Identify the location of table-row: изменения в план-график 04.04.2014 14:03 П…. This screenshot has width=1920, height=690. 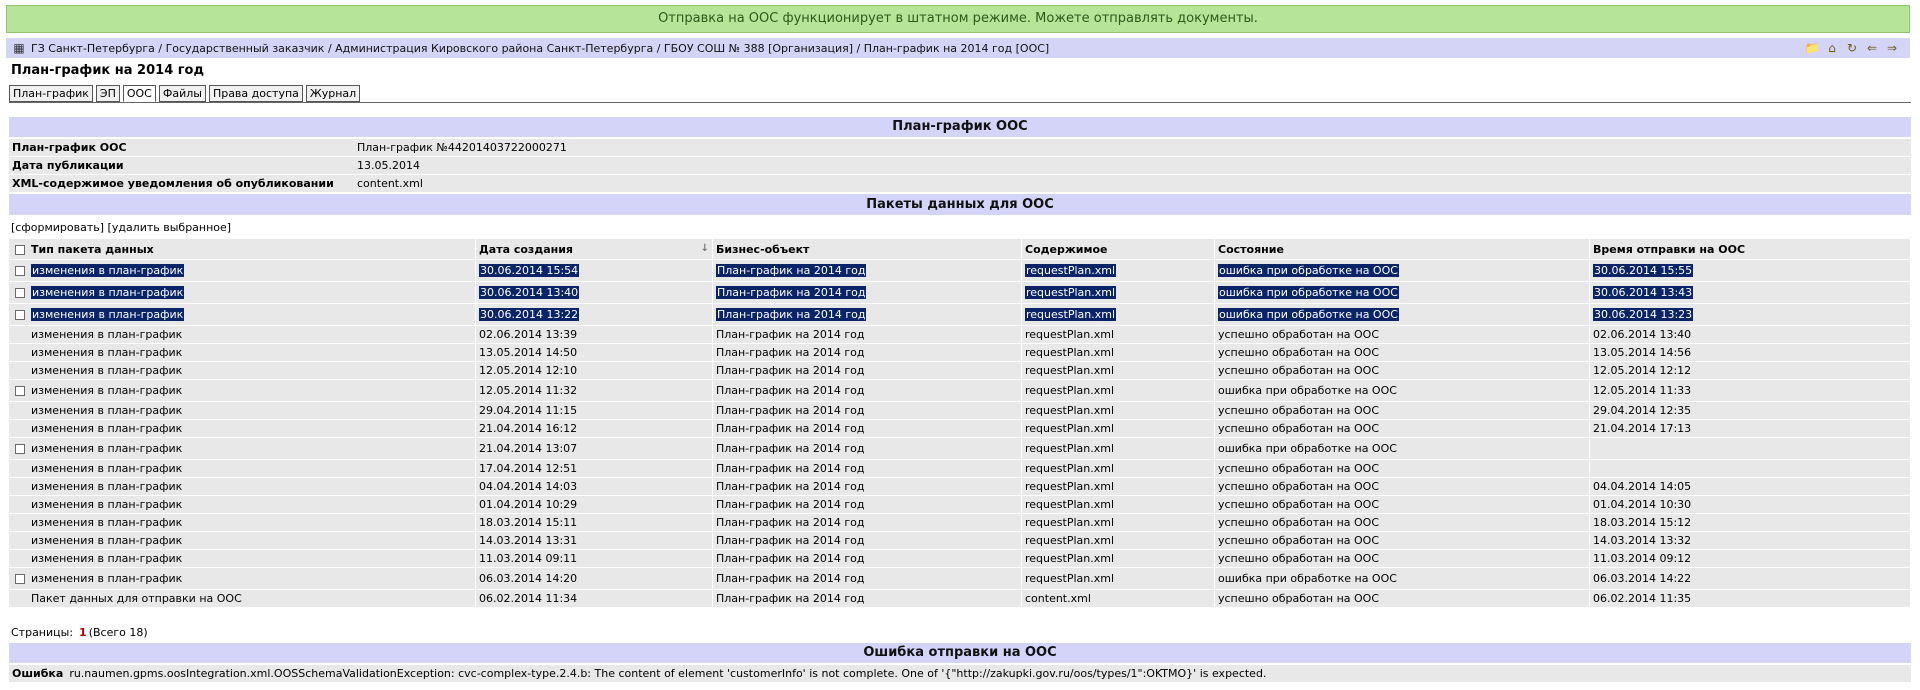
(960, 486).